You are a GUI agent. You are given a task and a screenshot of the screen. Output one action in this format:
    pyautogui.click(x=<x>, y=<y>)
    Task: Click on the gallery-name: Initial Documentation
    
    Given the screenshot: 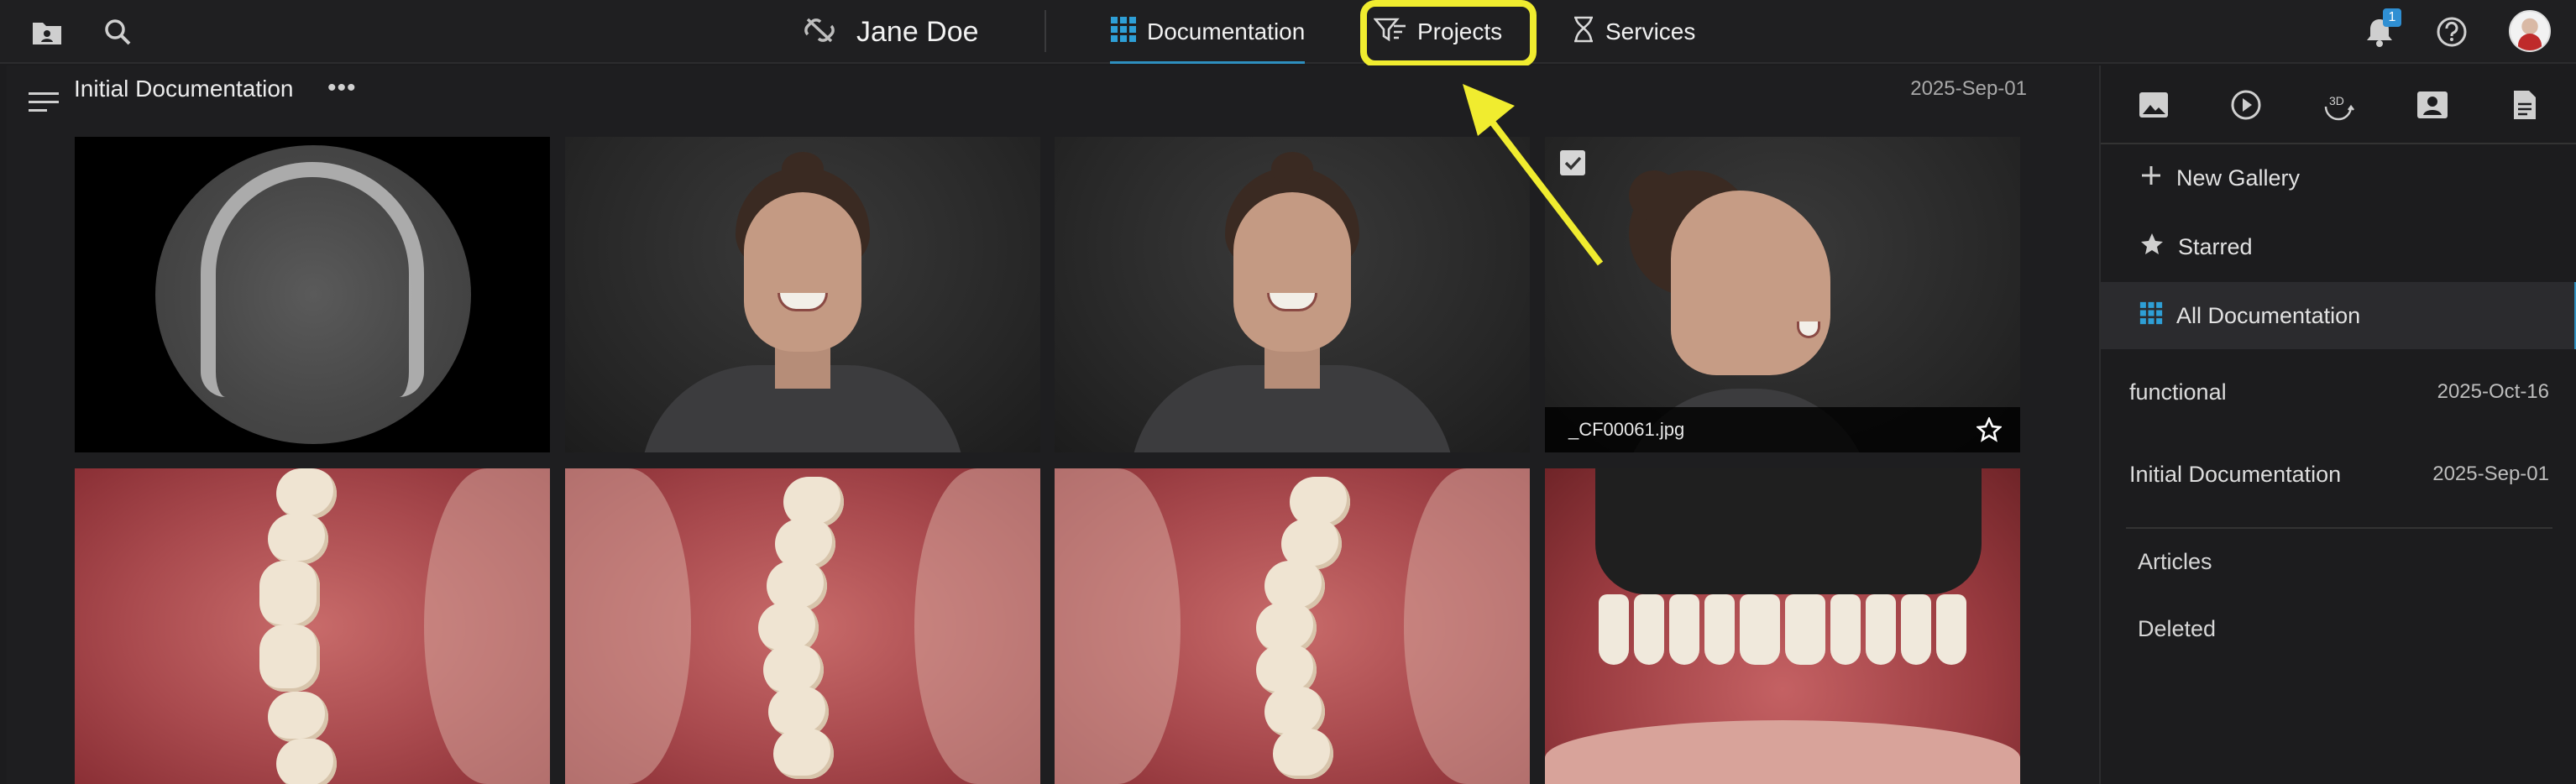 What is the action you would take?
    pyautogui.click(x=2236, y=474)
    